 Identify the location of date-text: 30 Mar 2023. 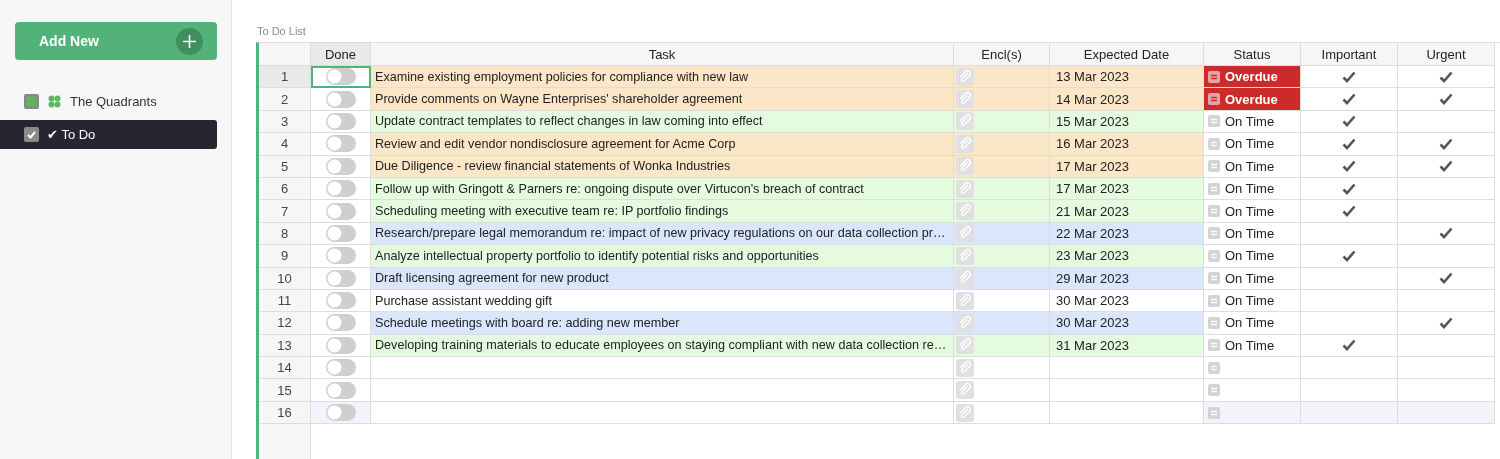
(1092, 323).